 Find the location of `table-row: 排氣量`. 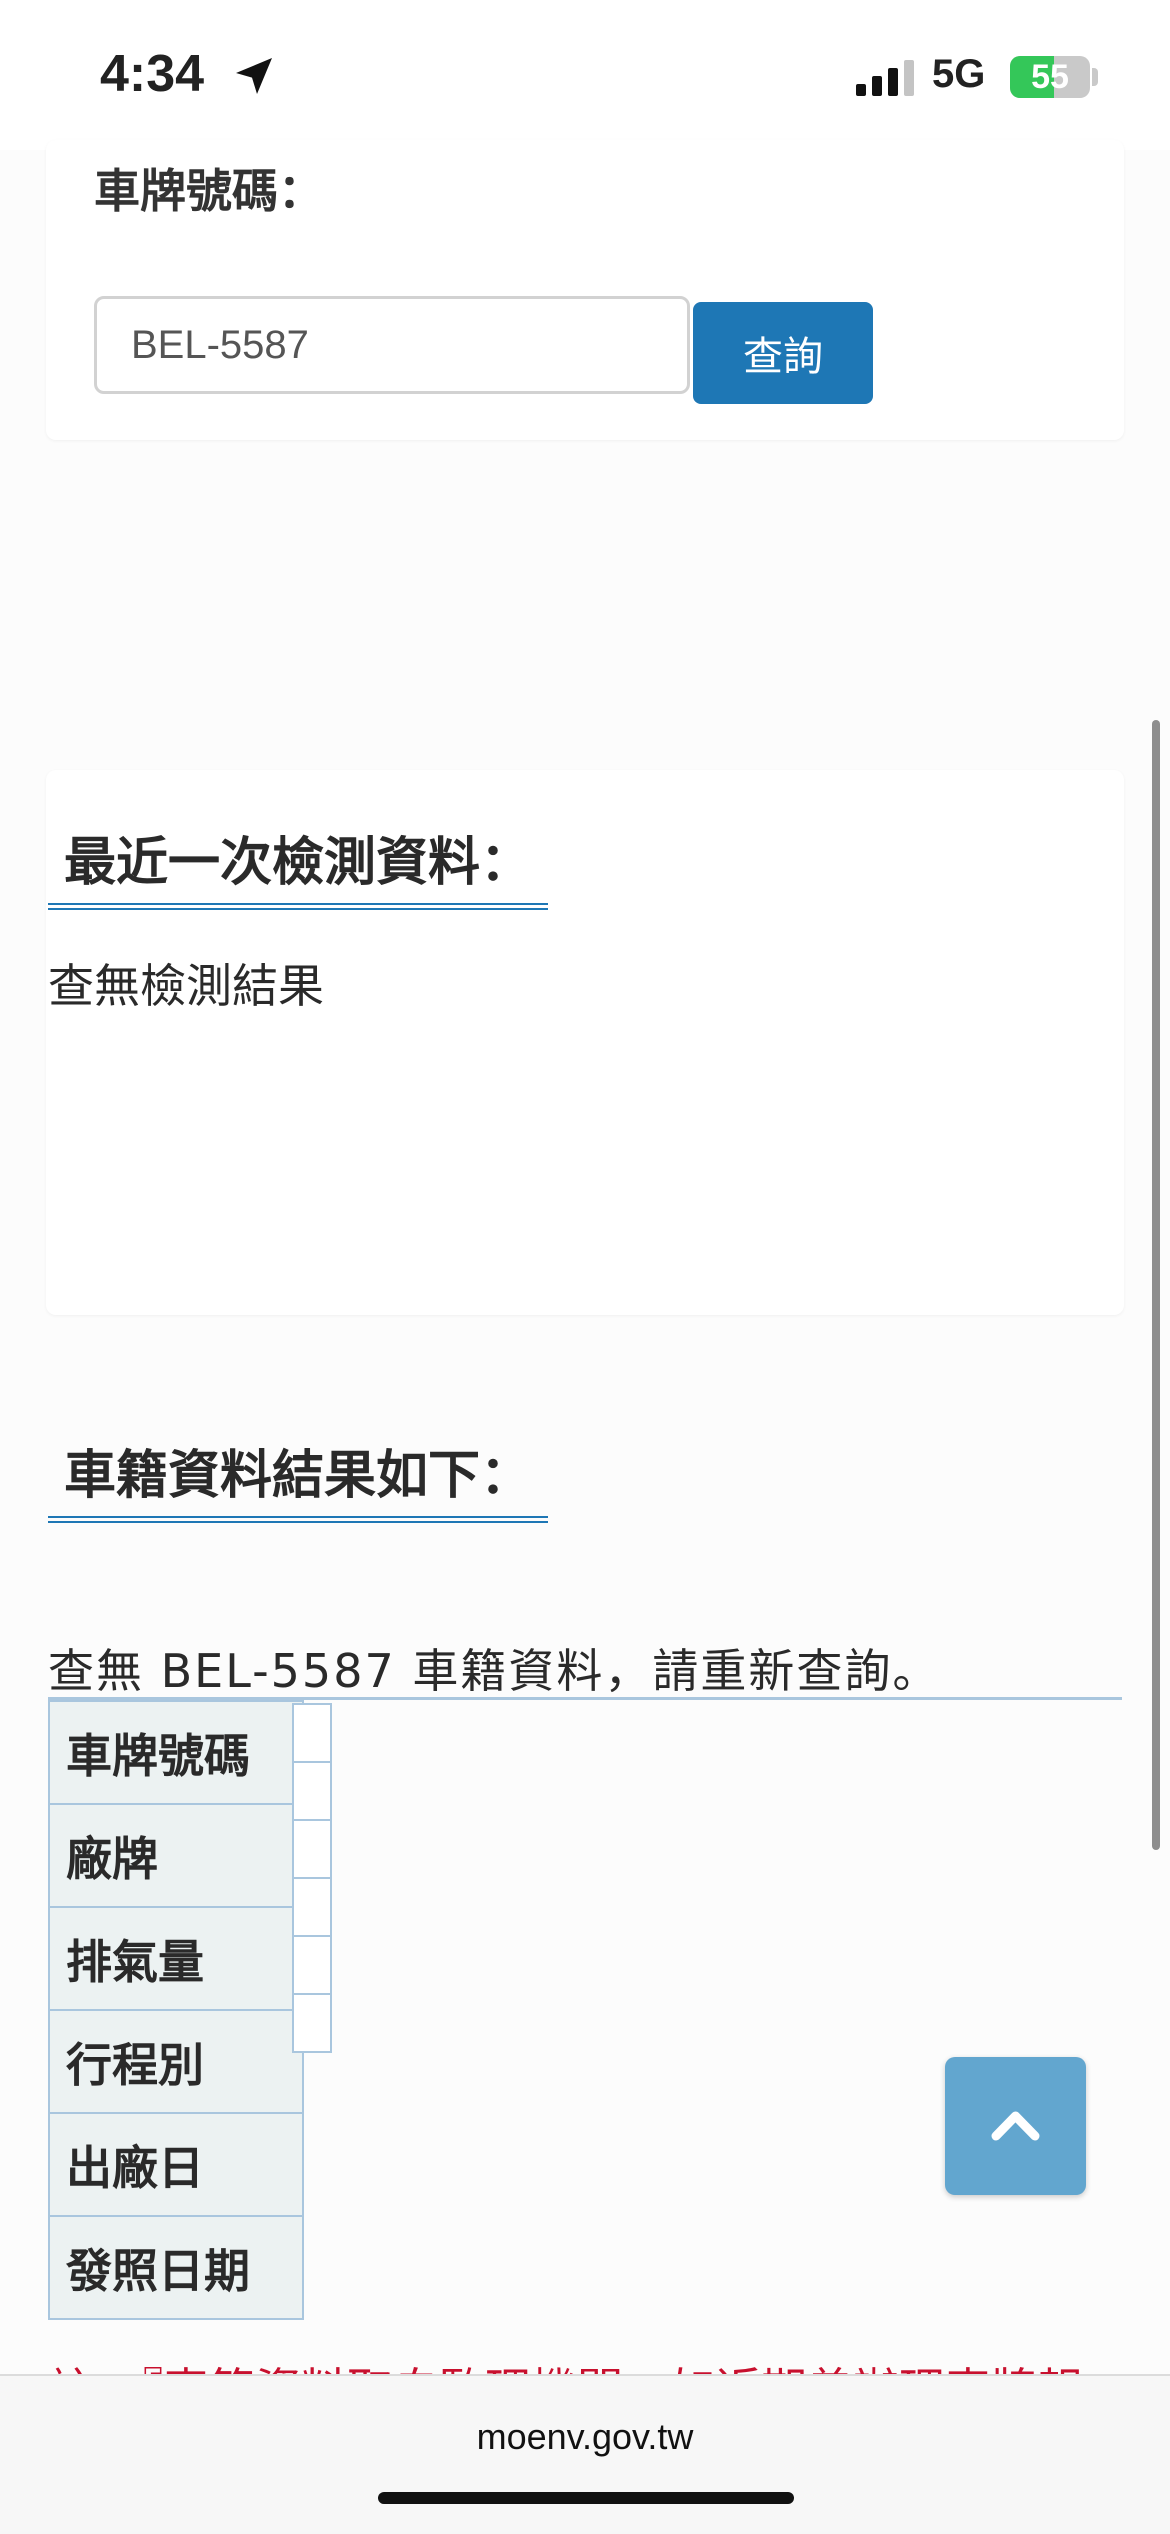

table-row: 排氣量 is located at coordinates (176, 1958).